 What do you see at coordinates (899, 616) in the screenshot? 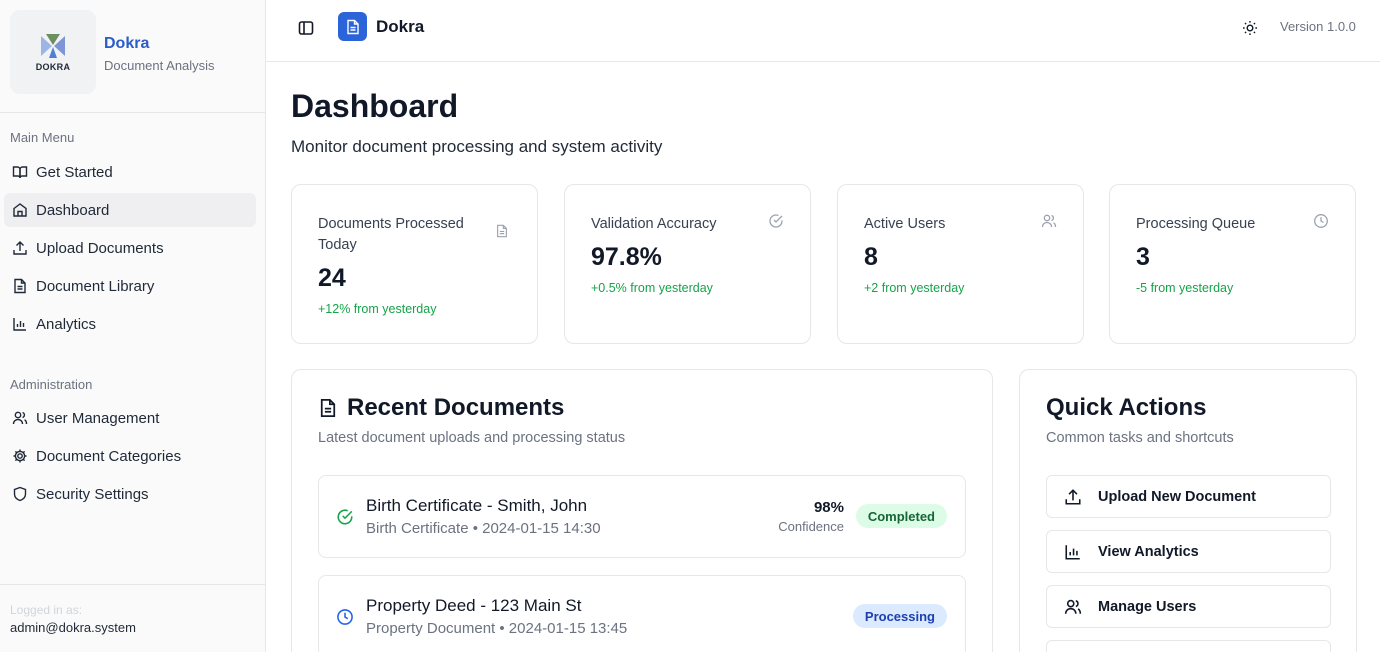
I see `status-badge: Processing` at bounding box center [899, 616].